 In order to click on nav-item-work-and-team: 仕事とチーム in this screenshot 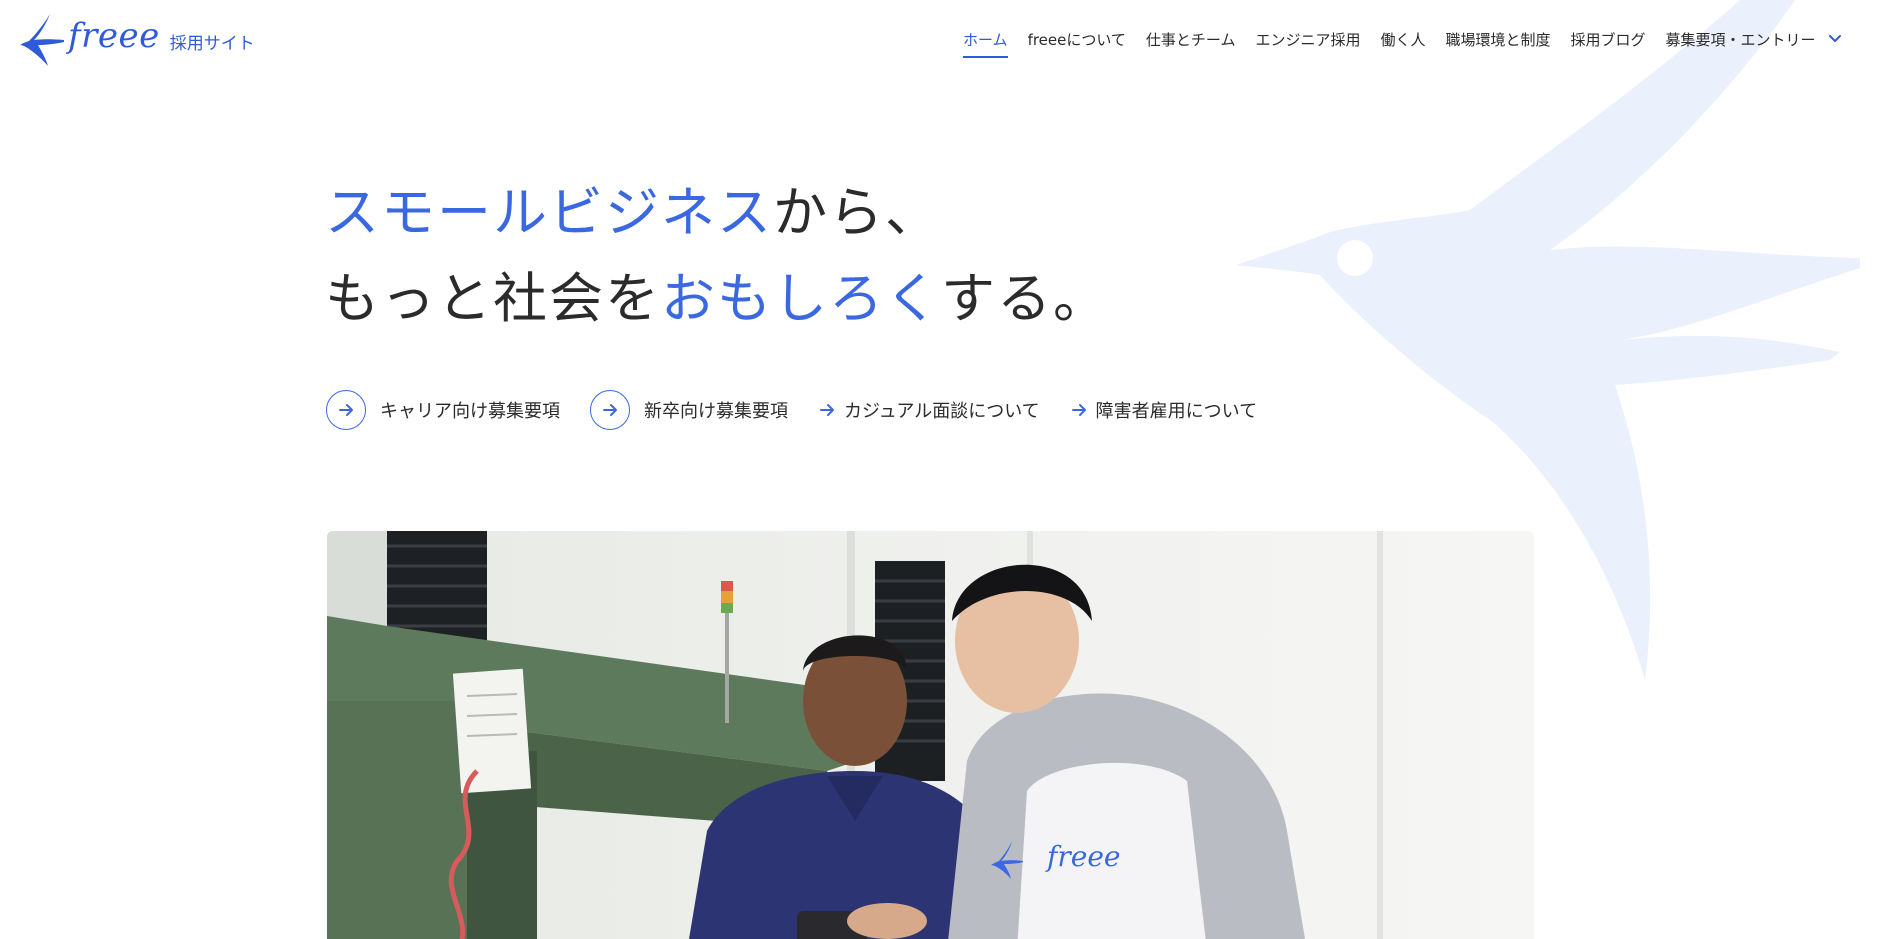, I will do `click(1191, 40)`.